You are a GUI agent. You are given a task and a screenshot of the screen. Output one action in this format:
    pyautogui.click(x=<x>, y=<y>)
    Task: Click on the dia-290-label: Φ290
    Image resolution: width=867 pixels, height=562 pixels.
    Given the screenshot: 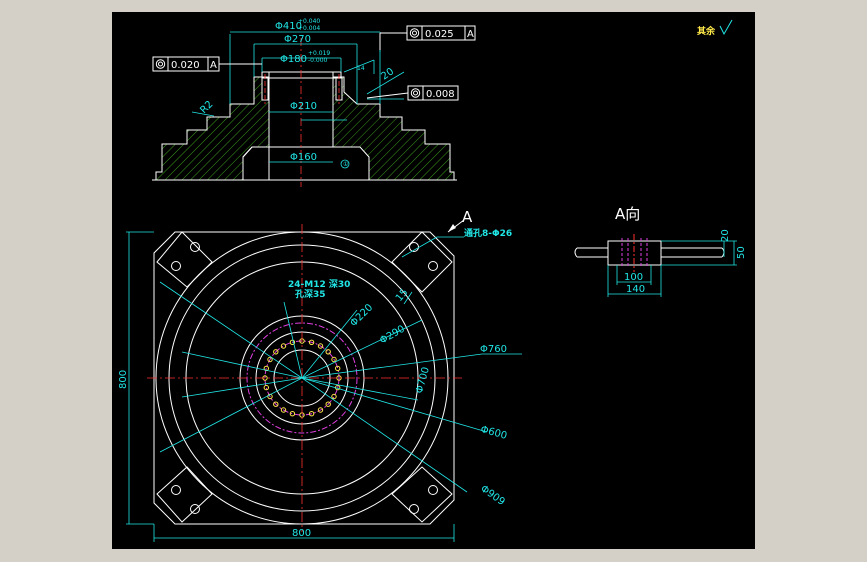 What is the action you would take?
    pyautogui.click(x=392, y=335)
    